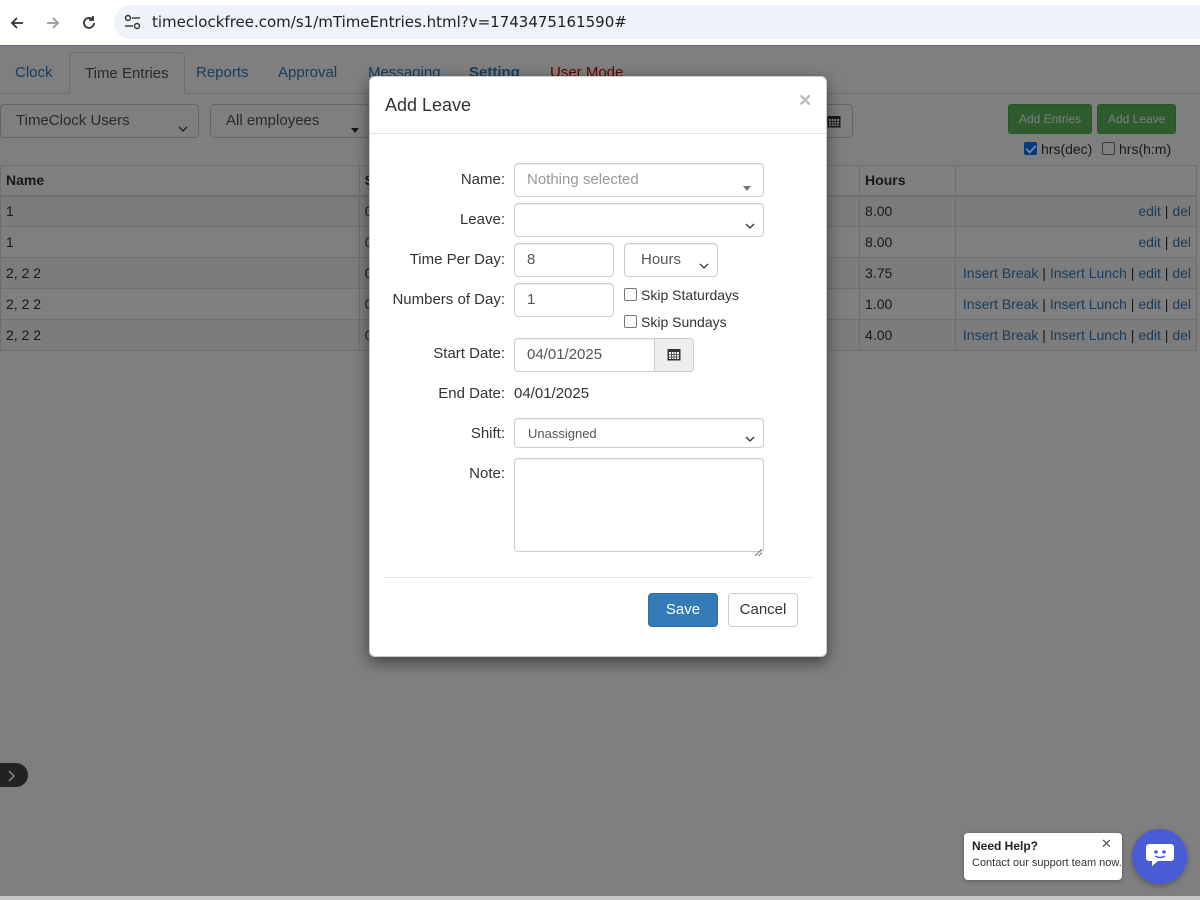 The height and width of the screenshot is (900, 1200). What do you see at coordinates (763, 610) in the screenshot?
I see `cancel-button: Cancel` at bounding box center [763, 610].